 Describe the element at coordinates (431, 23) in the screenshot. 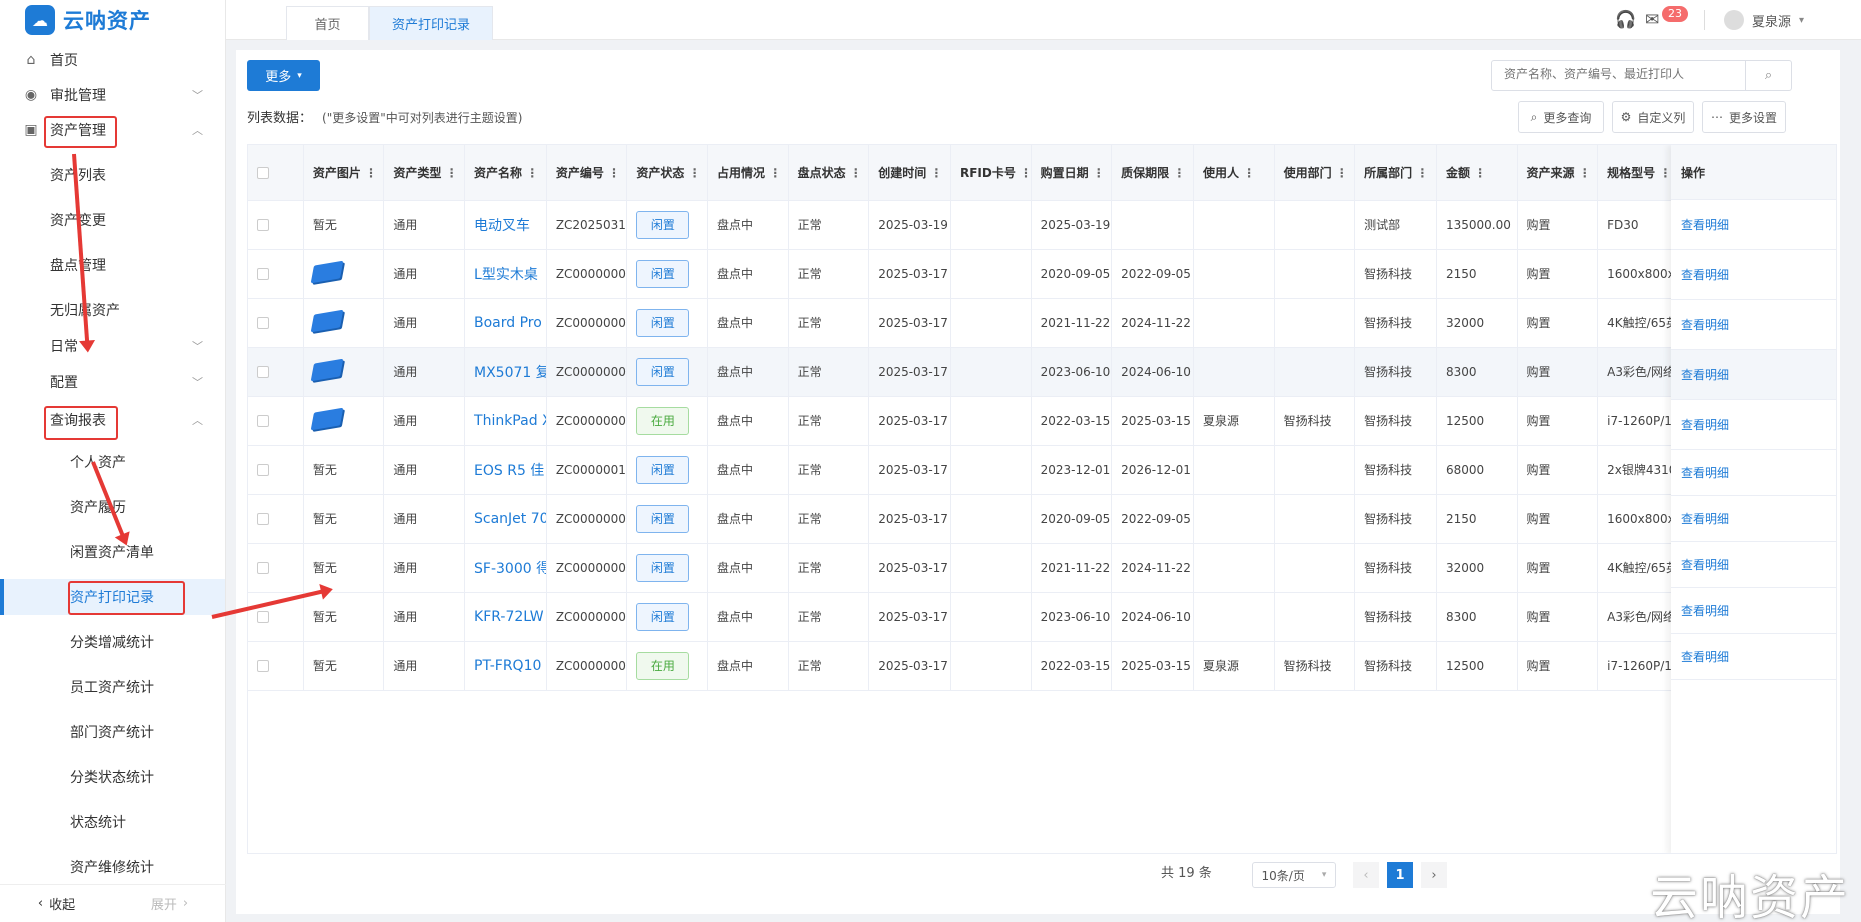

I see `tab-print-records: 资产打印记录` at that location.